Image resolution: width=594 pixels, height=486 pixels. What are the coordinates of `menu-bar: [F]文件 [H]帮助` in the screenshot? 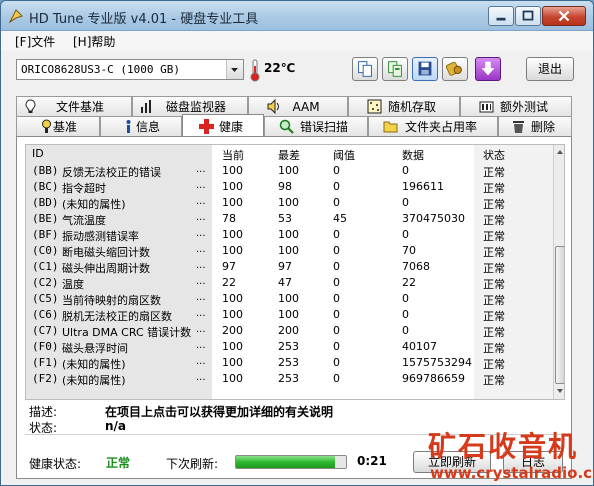 It's located at (297, 41).